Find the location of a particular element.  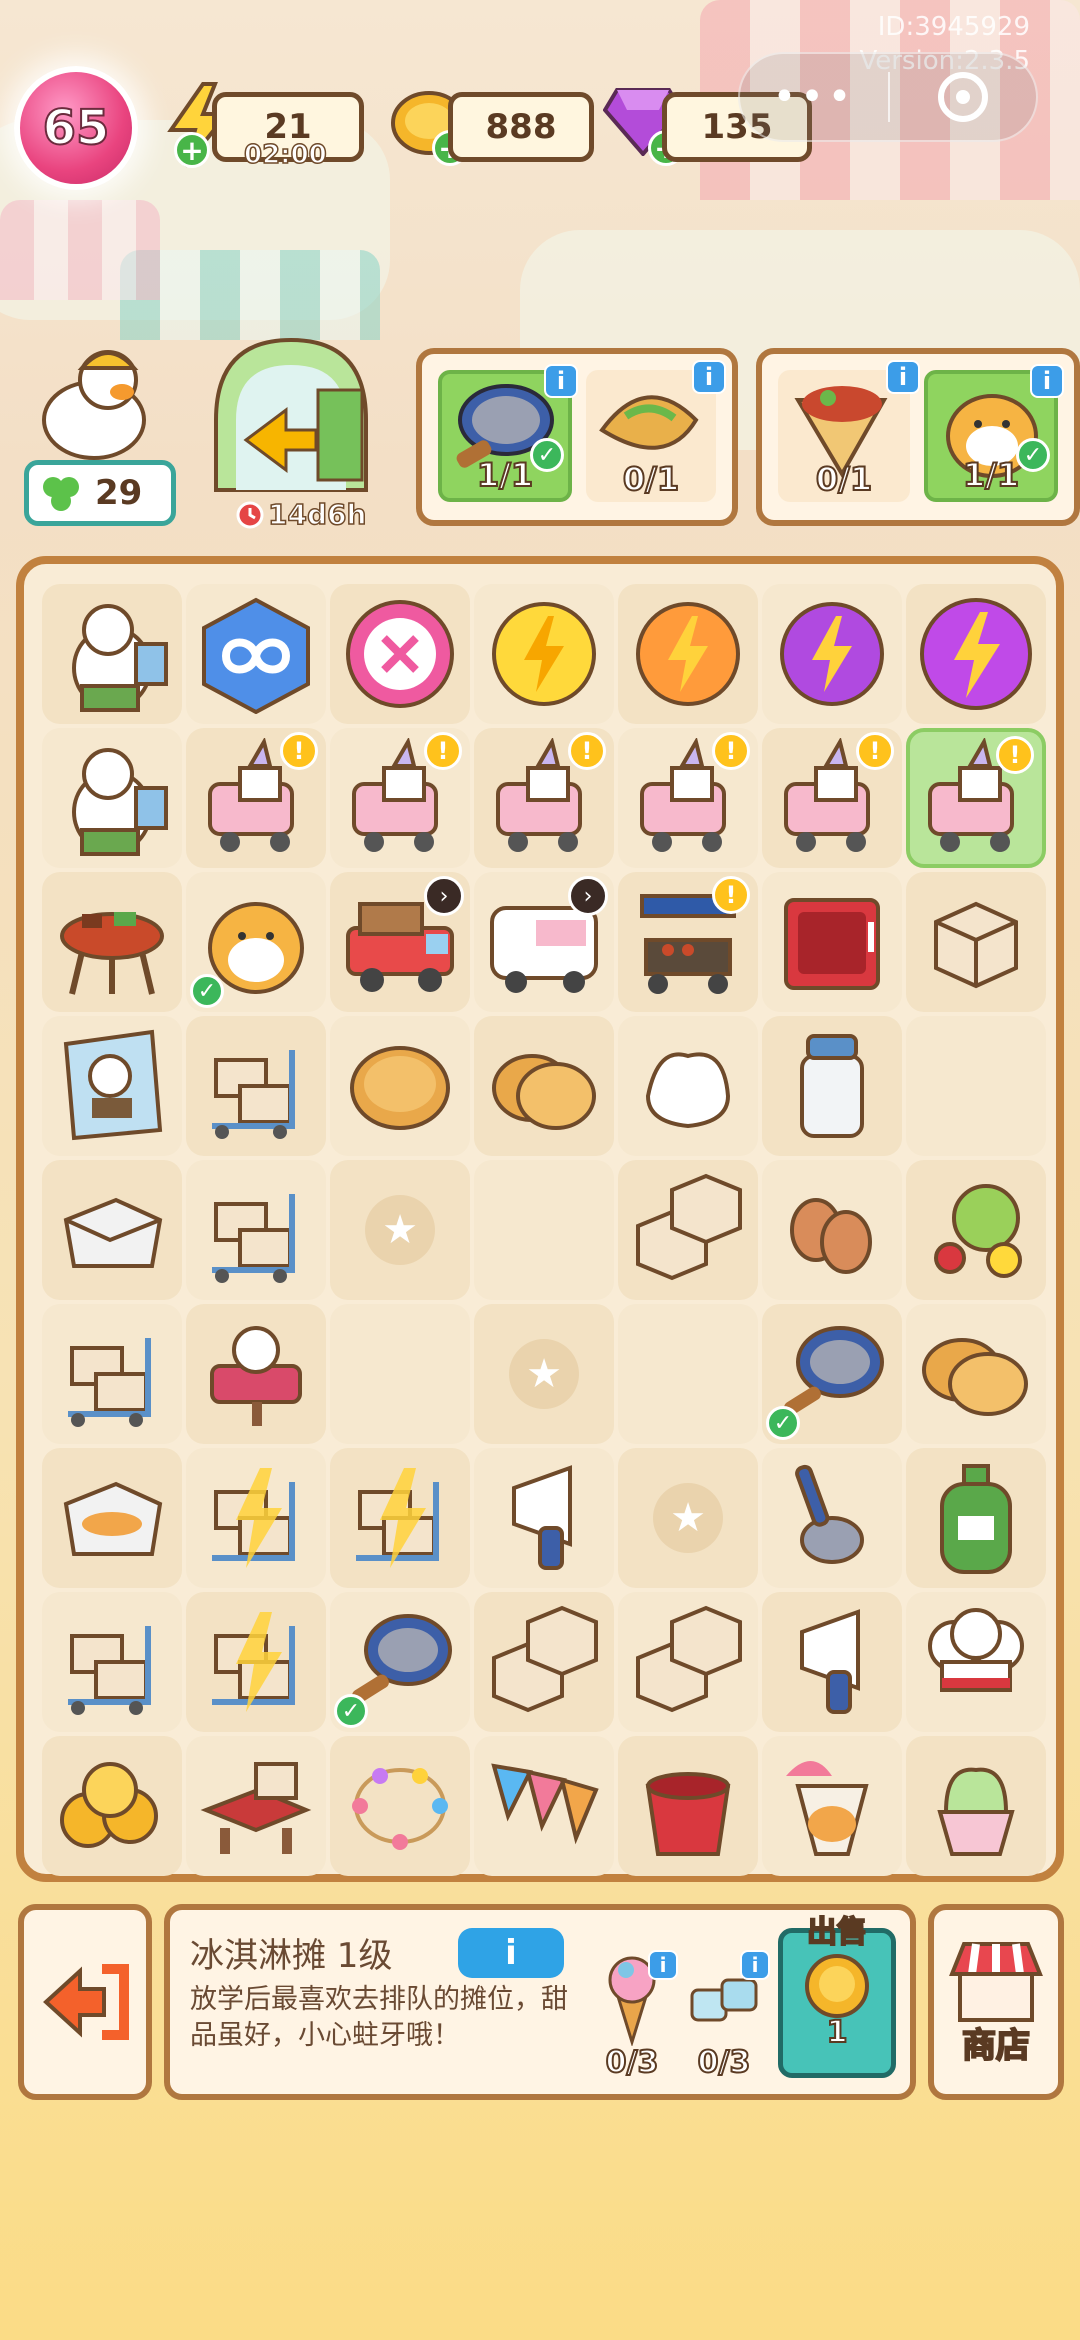

megaphone-icon is located at coordinates (544, 1518).